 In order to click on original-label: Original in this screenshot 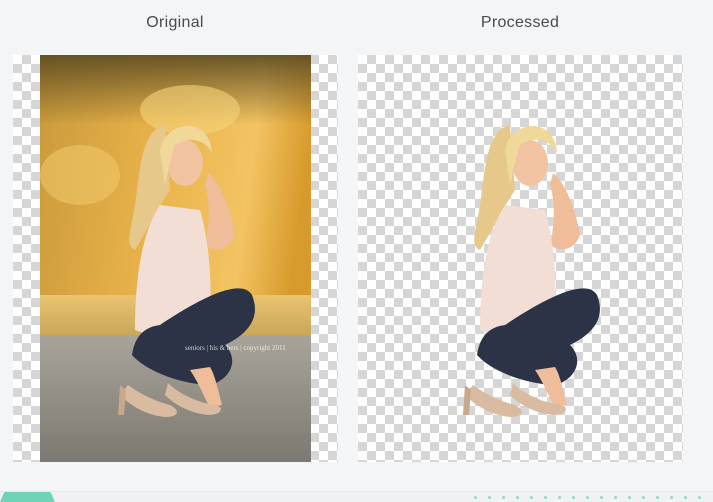, I will do `click(175, 22)`.